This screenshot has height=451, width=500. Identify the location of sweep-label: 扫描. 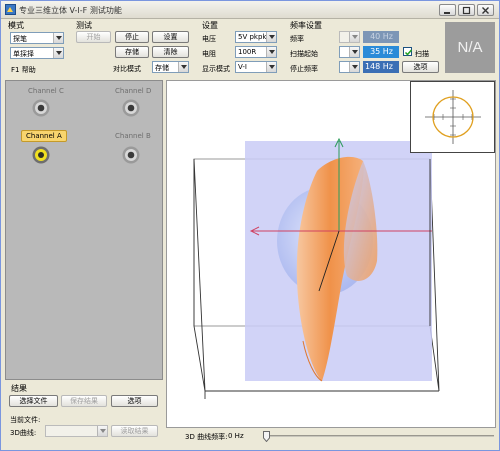
(422, 54).